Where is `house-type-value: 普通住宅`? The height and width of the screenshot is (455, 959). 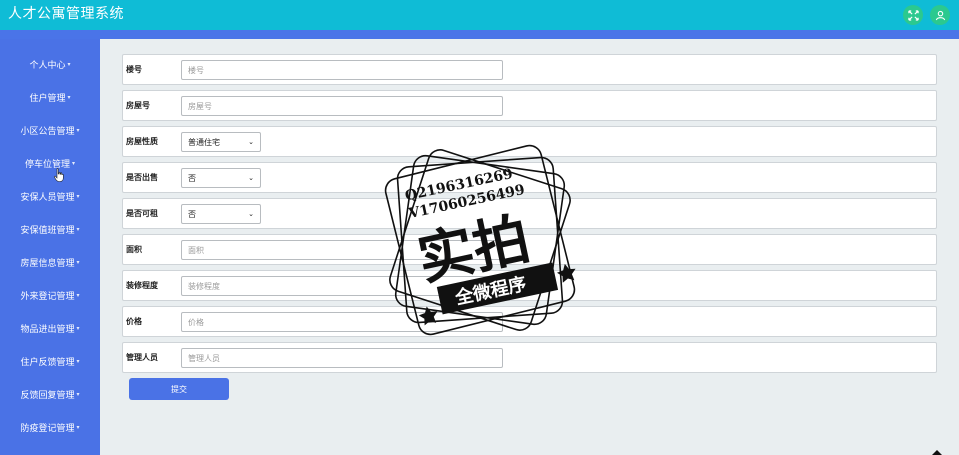 house-type-value: 普通住宅 is located at coordinates (204, 142).